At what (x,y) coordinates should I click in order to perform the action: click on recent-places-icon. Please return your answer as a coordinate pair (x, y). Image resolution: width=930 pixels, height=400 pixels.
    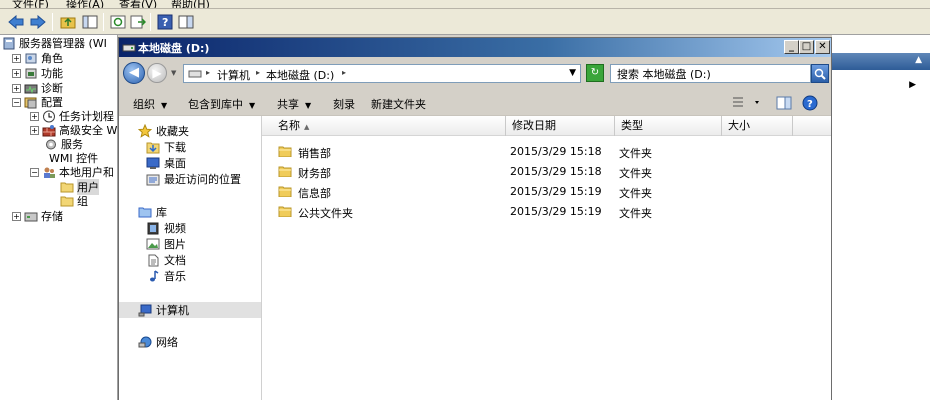
    Looking at the image, I should click on (153, 179).